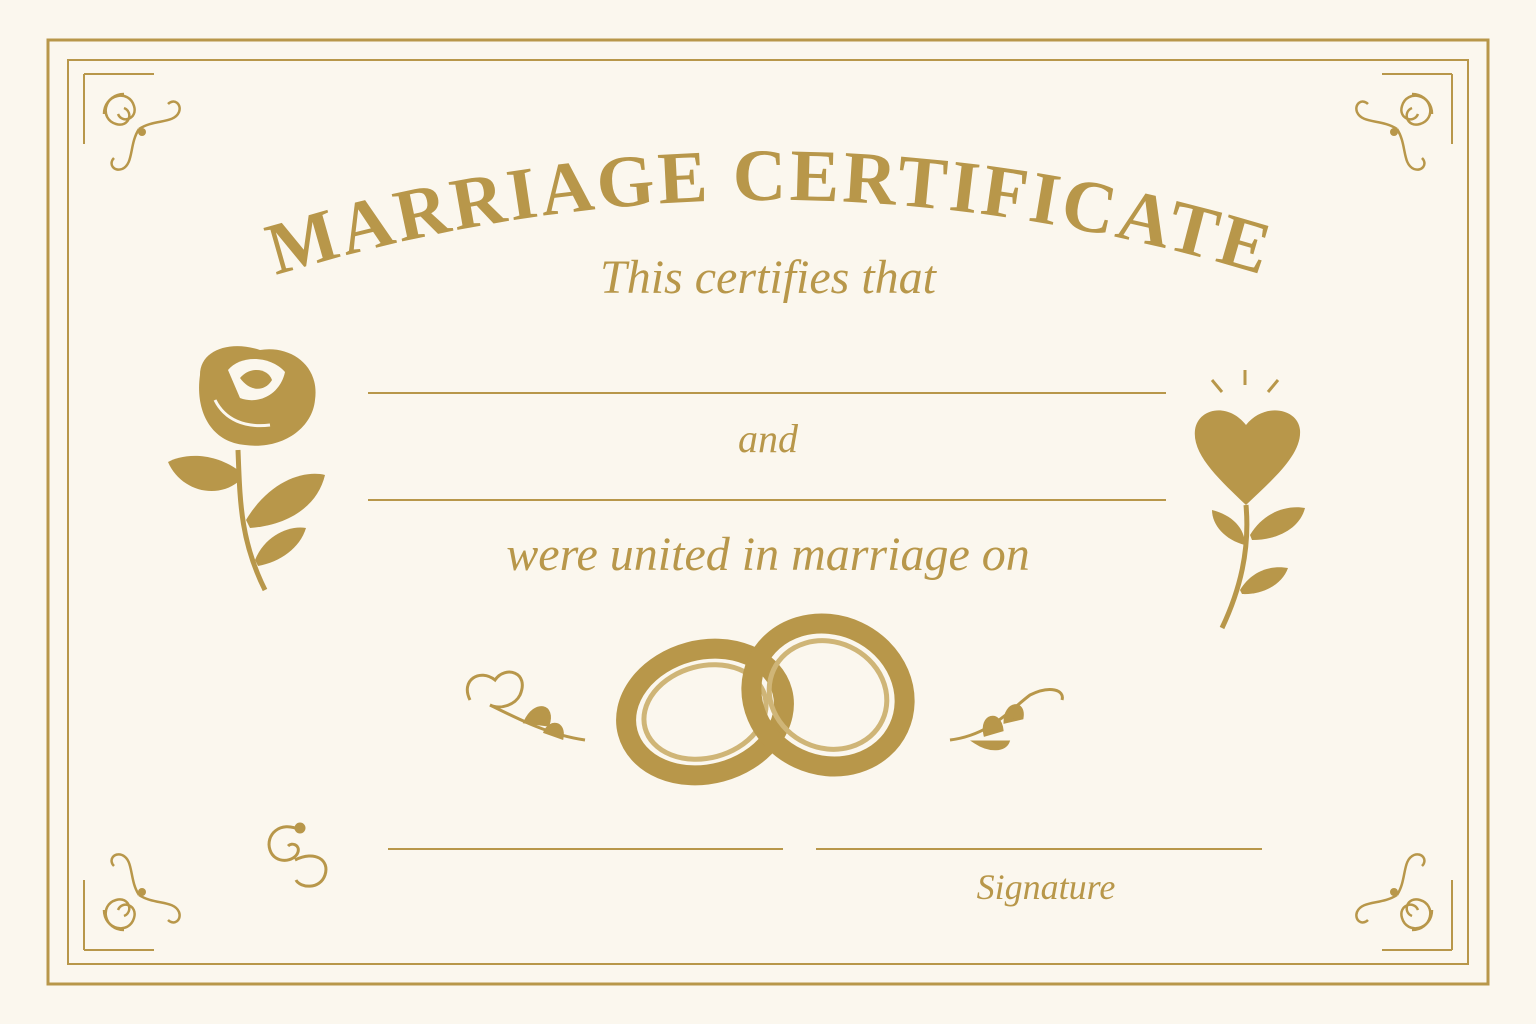 The height and width of the screenshot is (1024, 1536). I want to click on rose-icon, so click(246, 469).